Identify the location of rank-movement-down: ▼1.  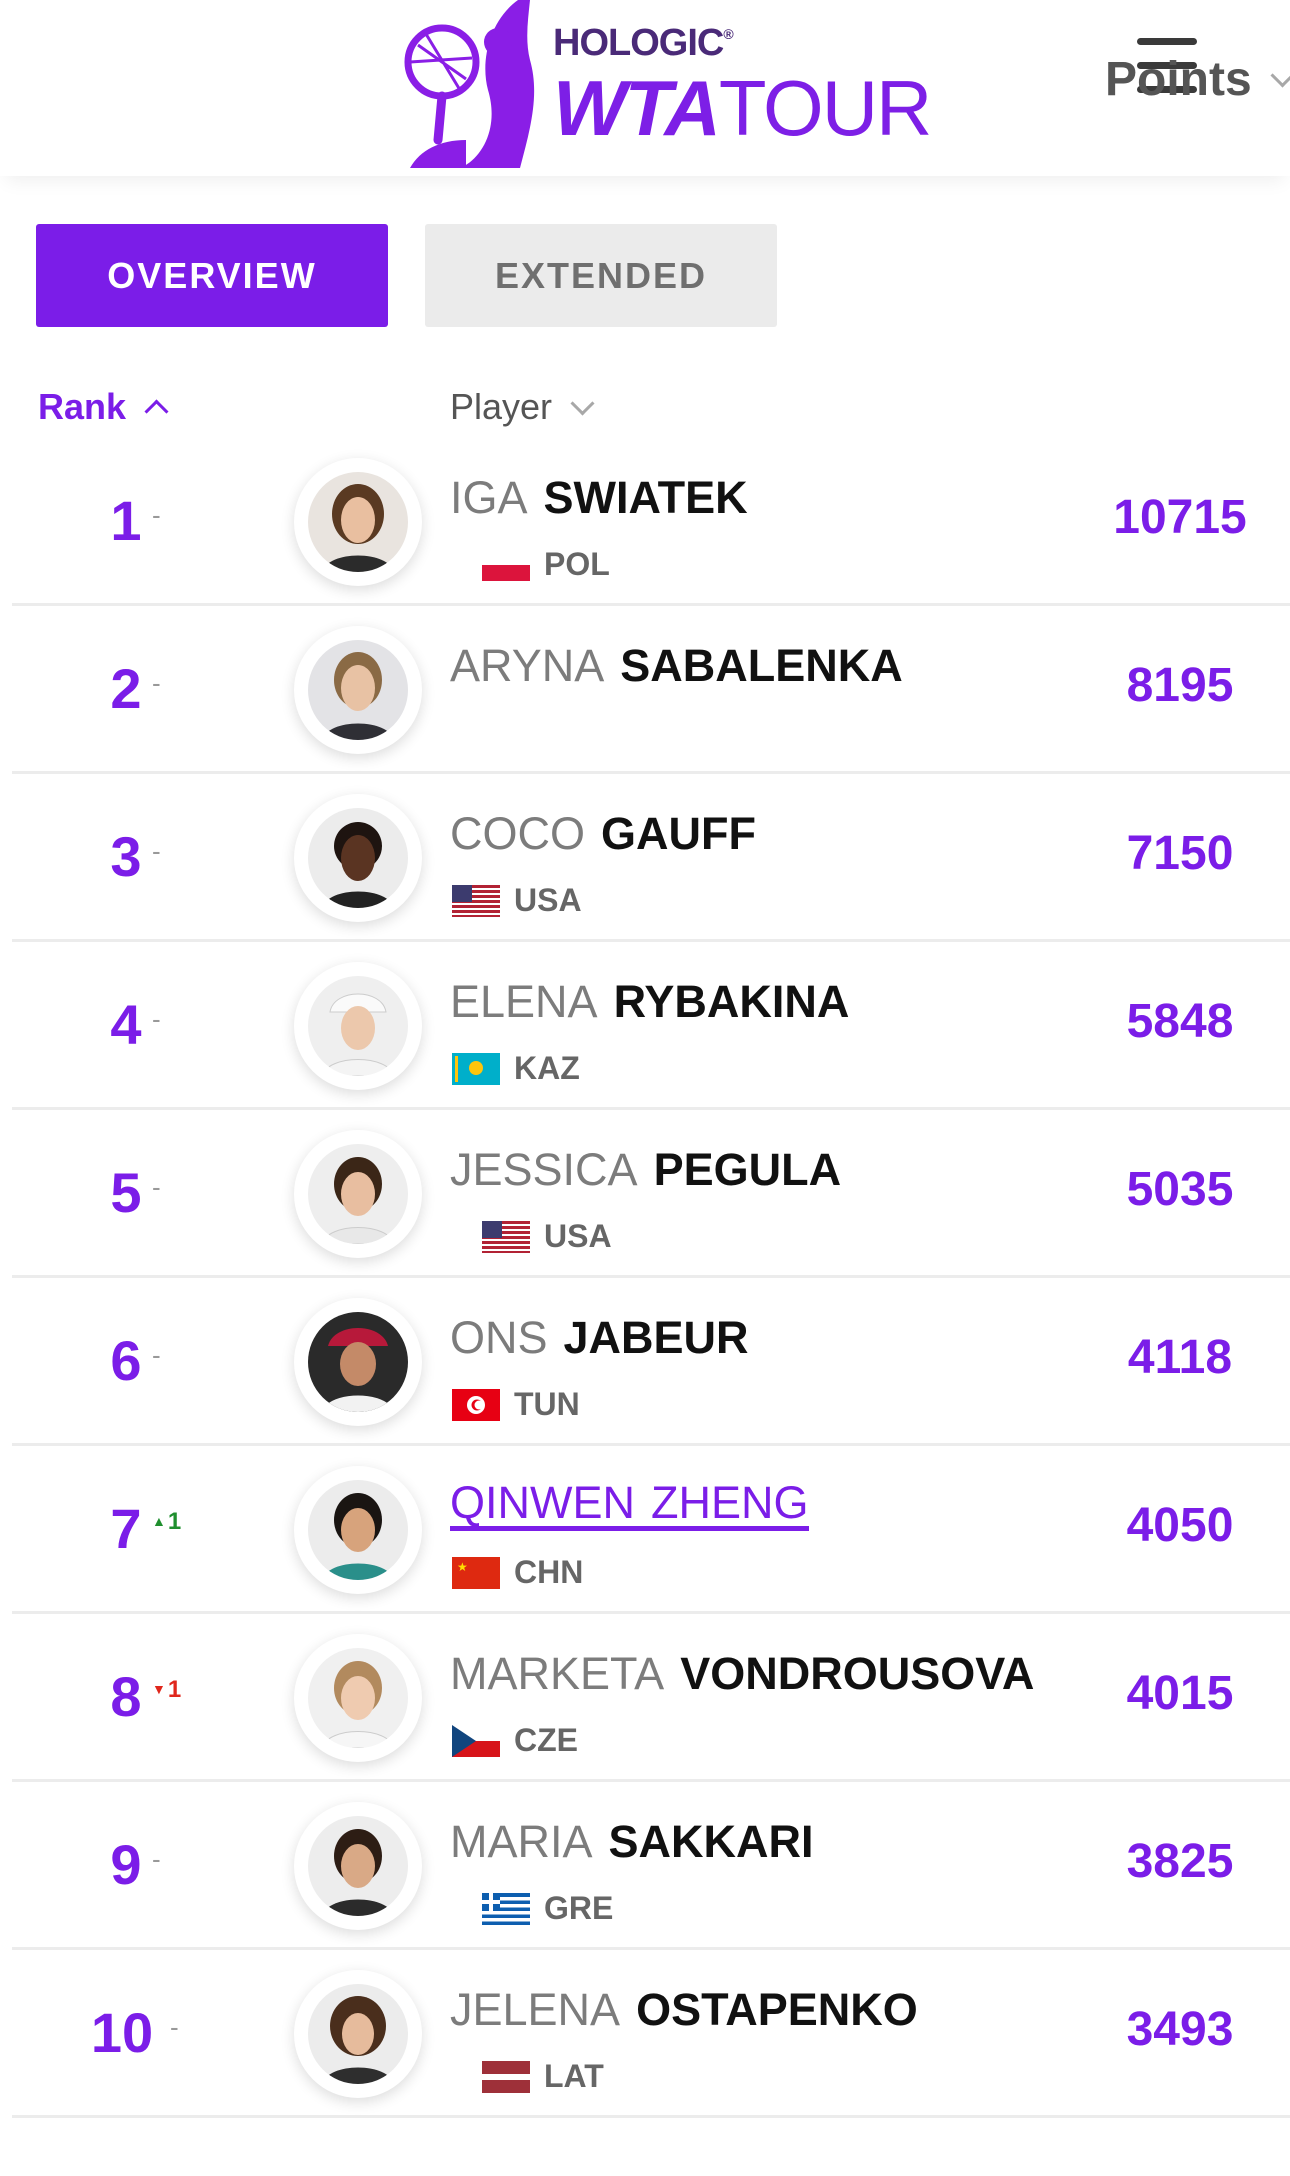
(167, 1689).